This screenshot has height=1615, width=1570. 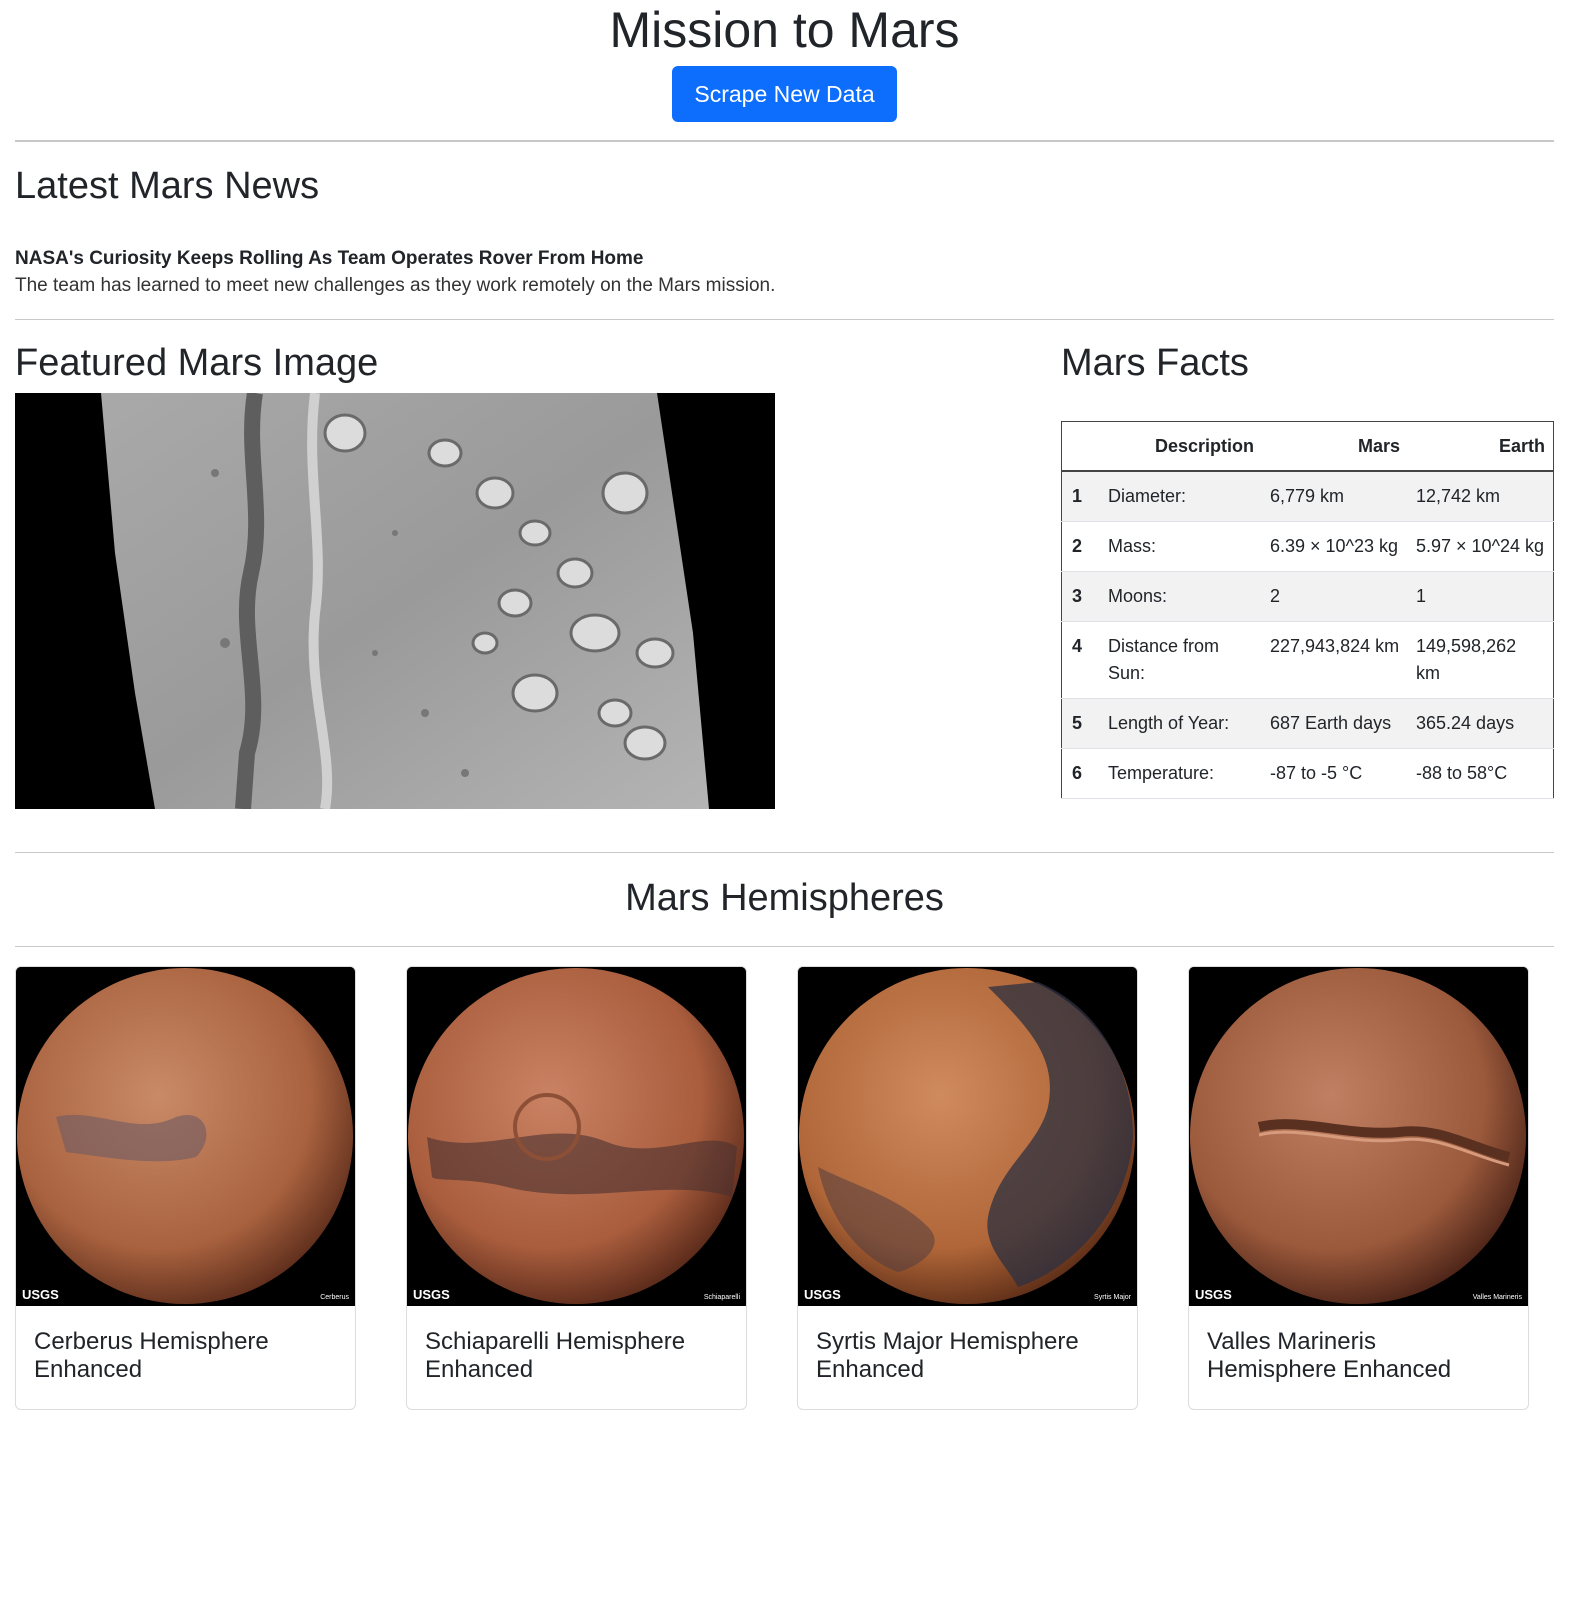 I want to click on hemisphere-image-label: Schiaparelli, so click(x=722, y=1297).